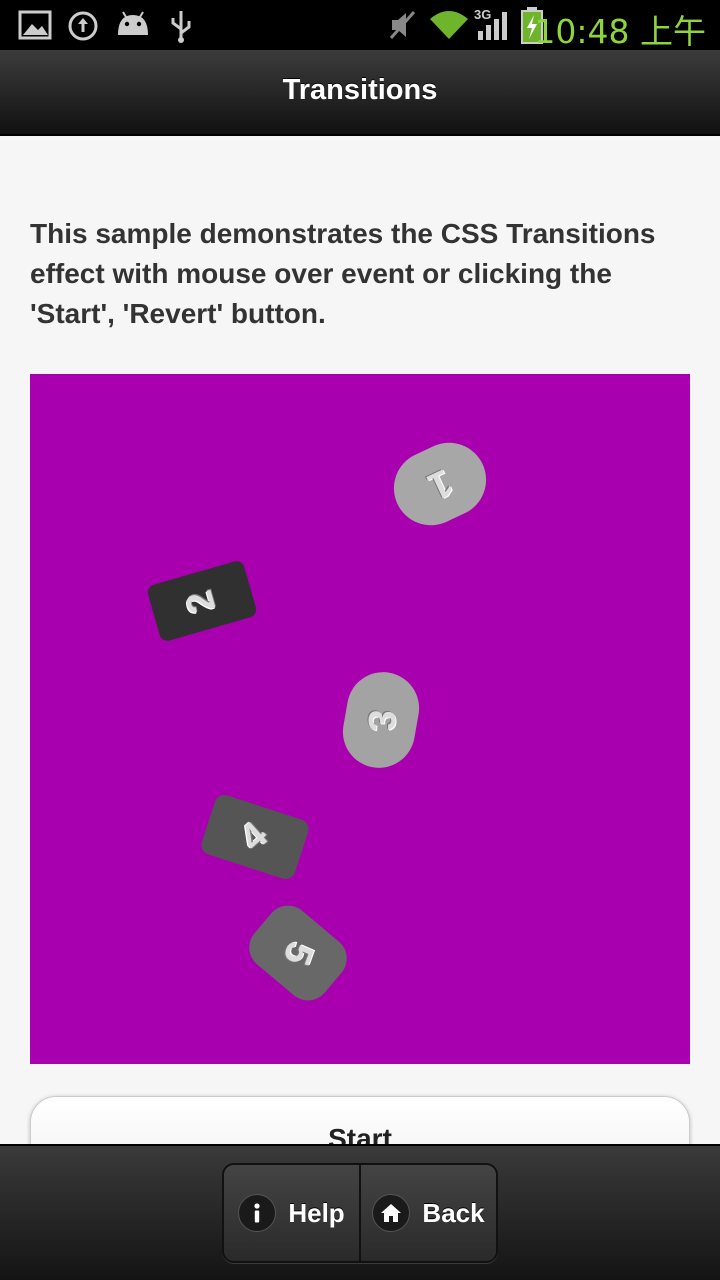  What do you see at coordinates (35, 25) in the screenshot?
I see `gallery-icon` at bounding box center [35, 25].